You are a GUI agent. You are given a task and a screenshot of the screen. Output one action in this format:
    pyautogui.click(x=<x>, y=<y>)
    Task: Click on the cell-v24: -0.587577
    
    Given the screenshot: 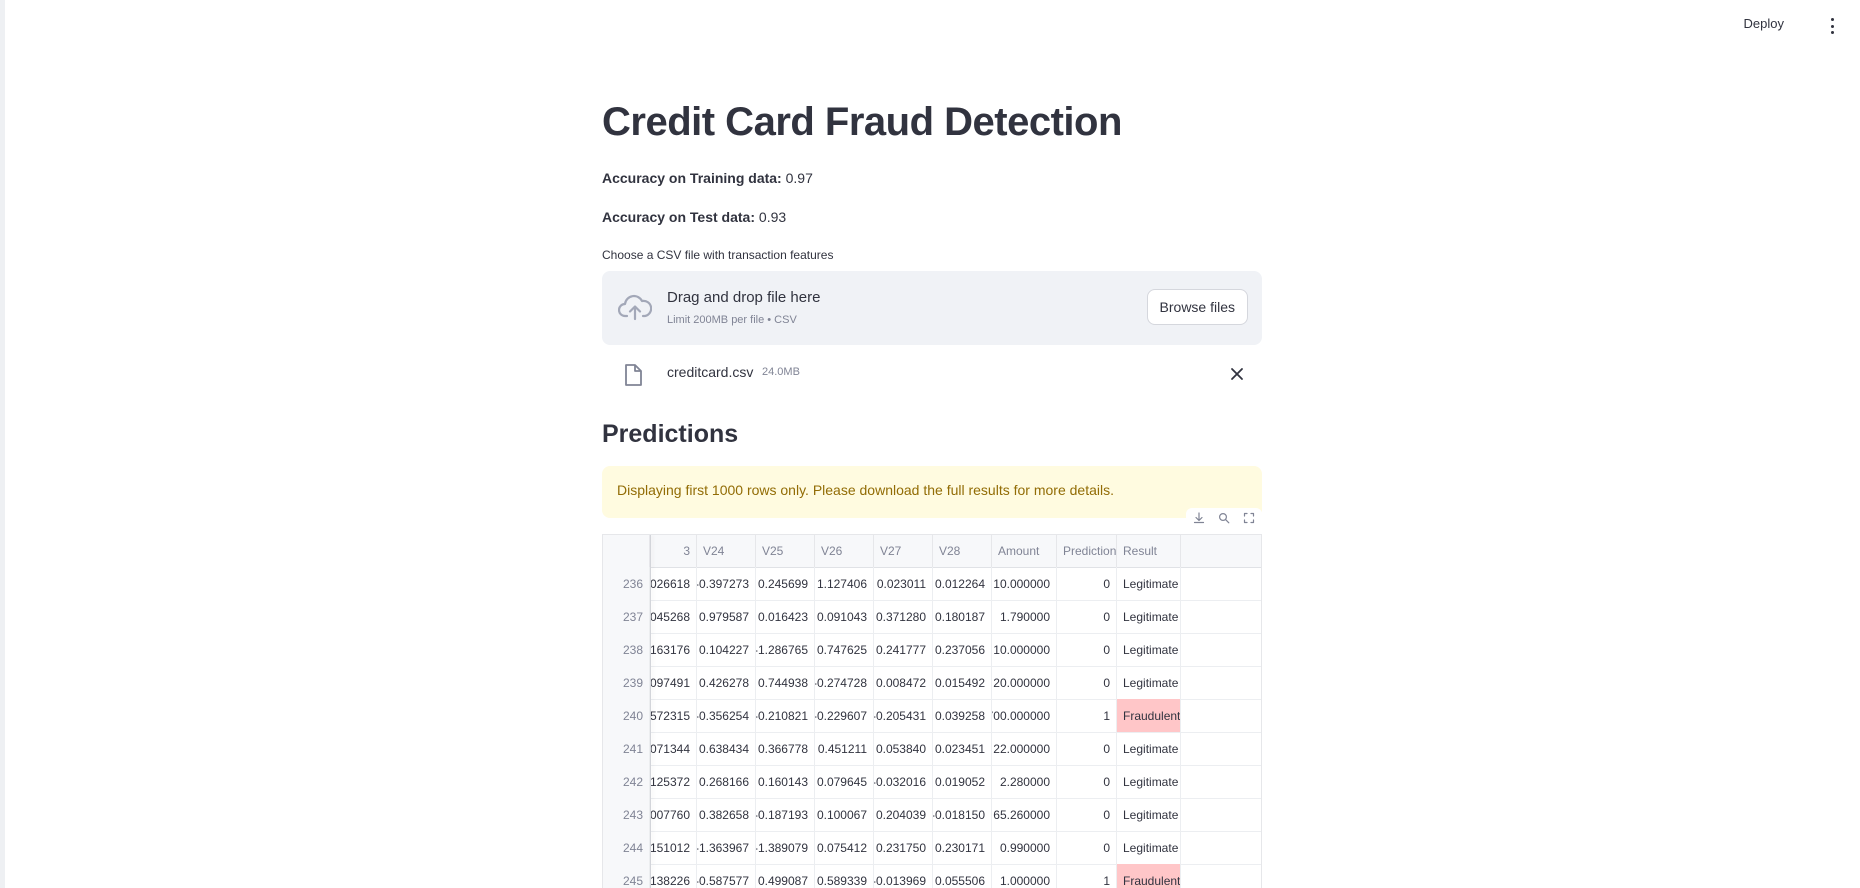 What is the action you would take?
    pyautogui.click(x=726, y=876)
    